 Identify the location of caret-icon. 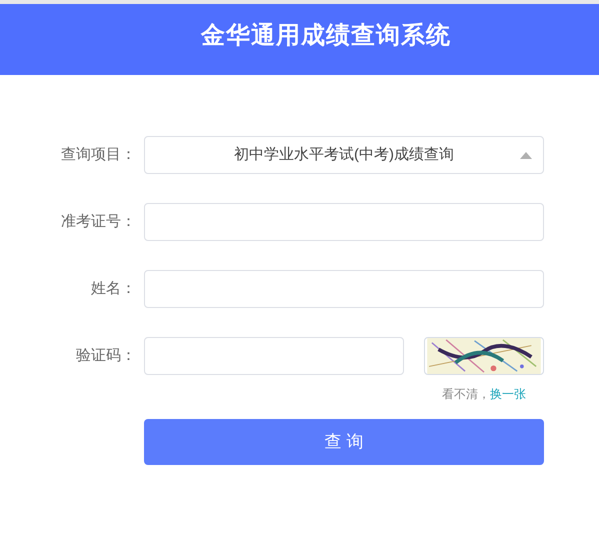
(526, 155).